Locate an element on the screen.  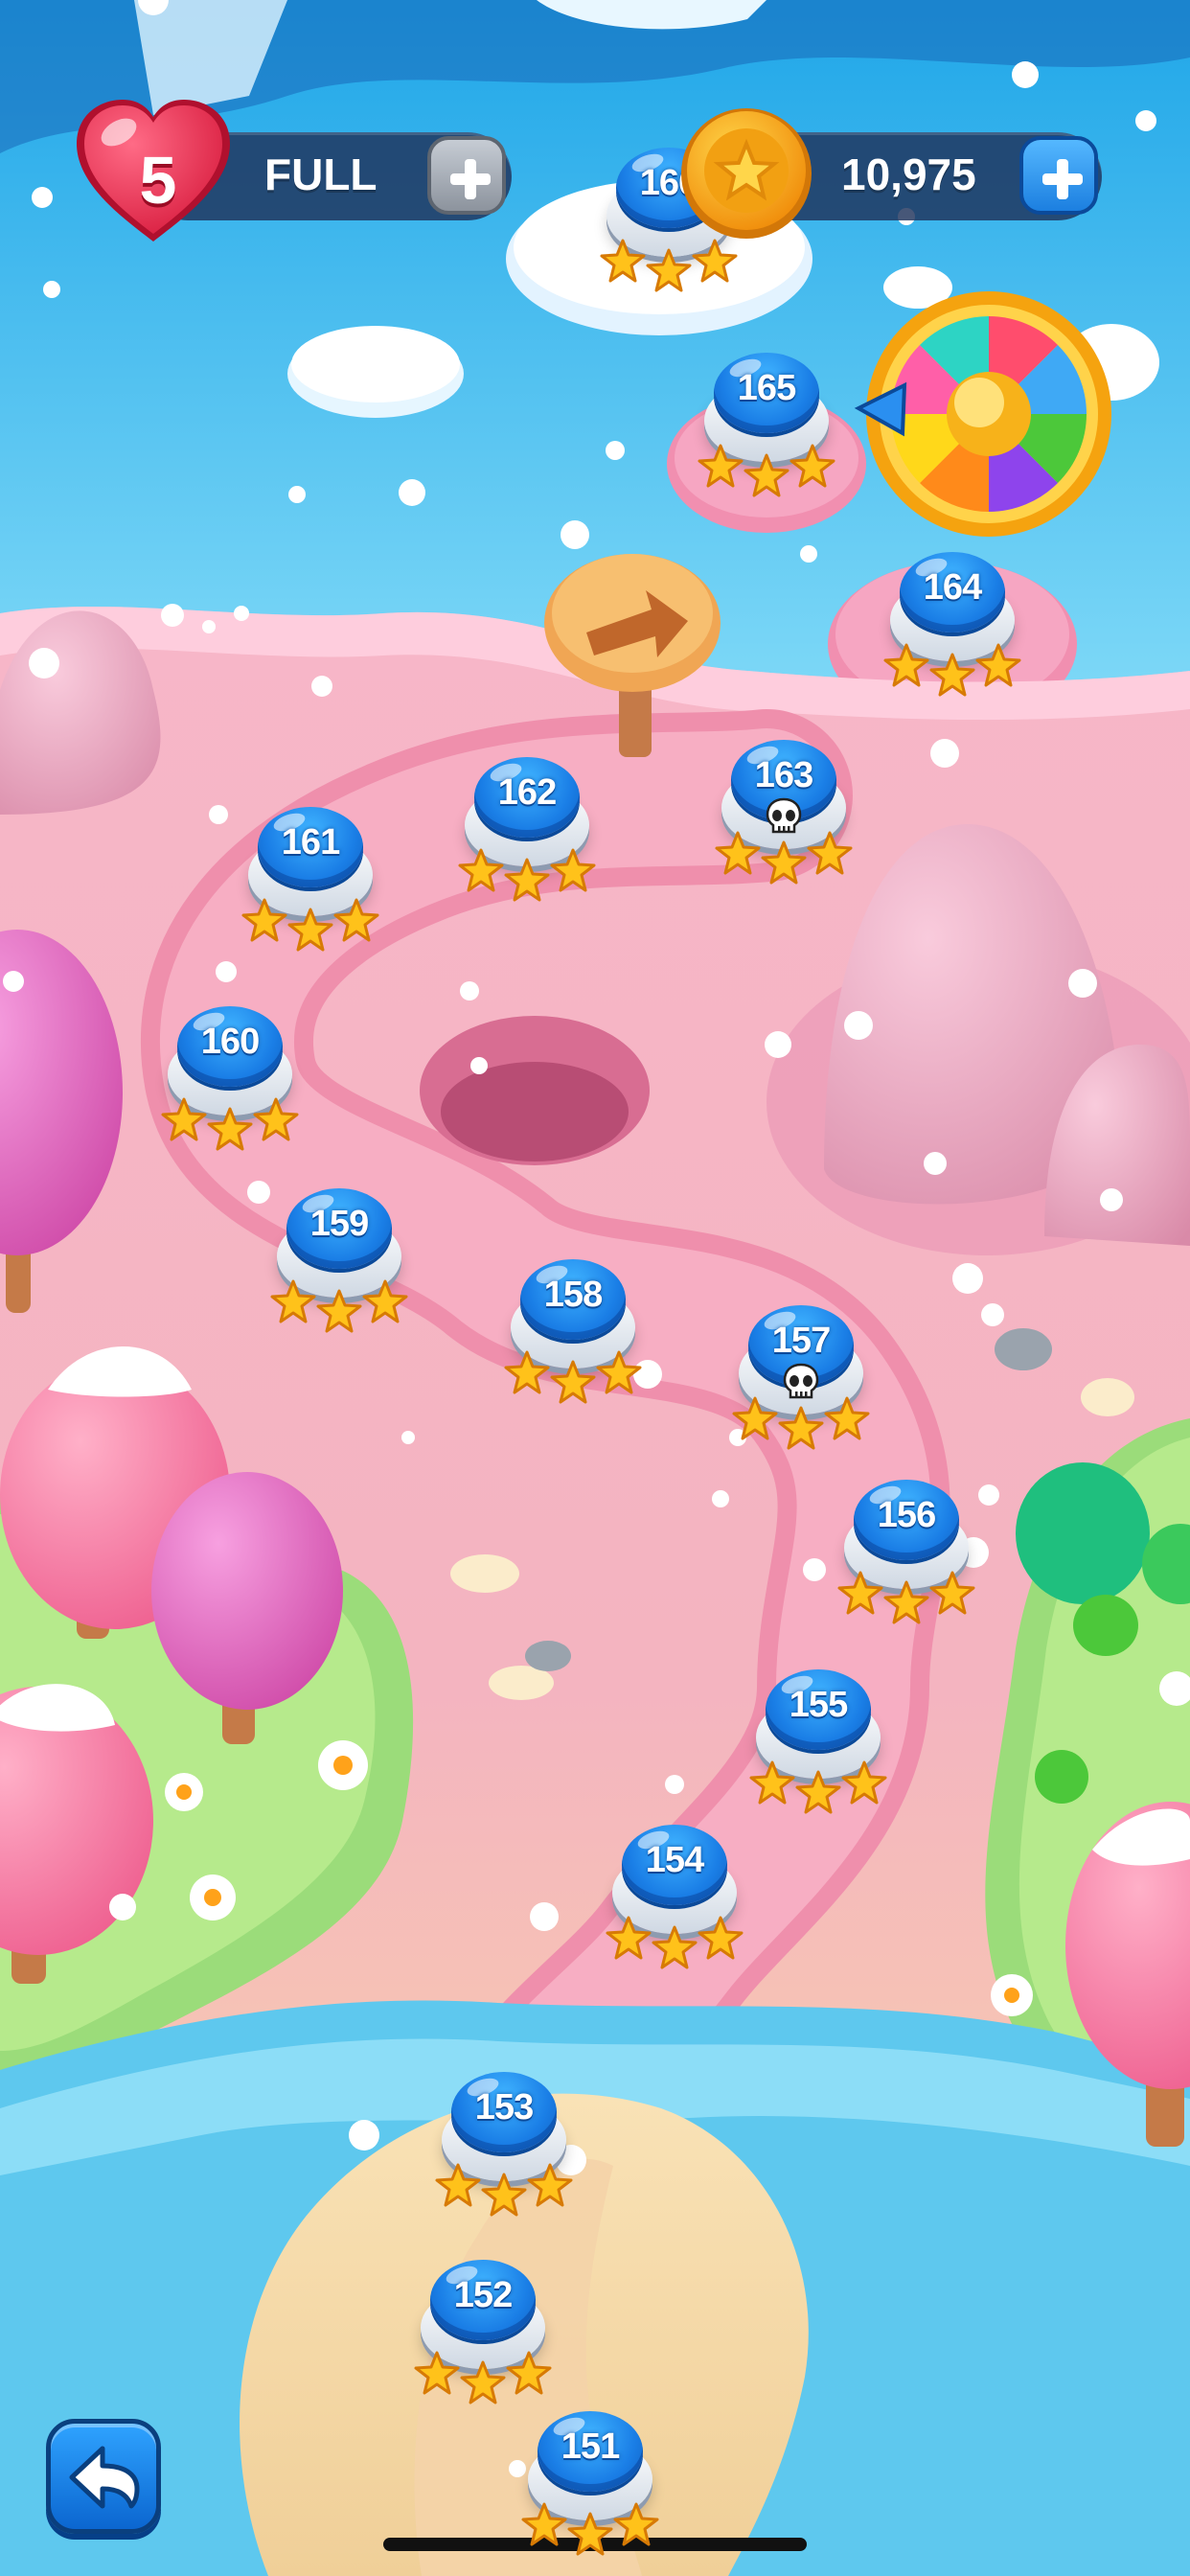
level-number: 165 is located at coordinates (766, 388).